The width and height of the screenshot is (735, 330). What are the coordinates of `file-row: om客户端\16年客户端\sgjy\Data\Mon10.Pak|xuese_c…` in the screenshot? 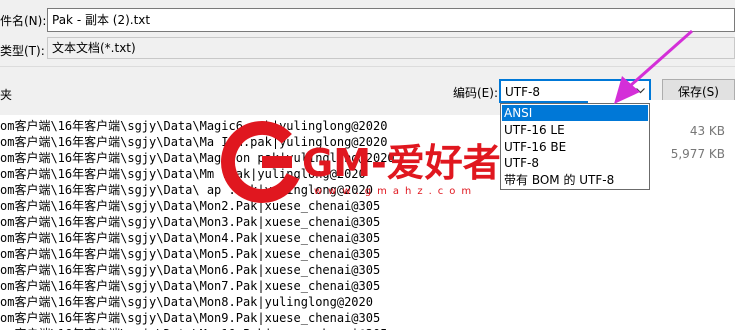 It's located at (294, 328).